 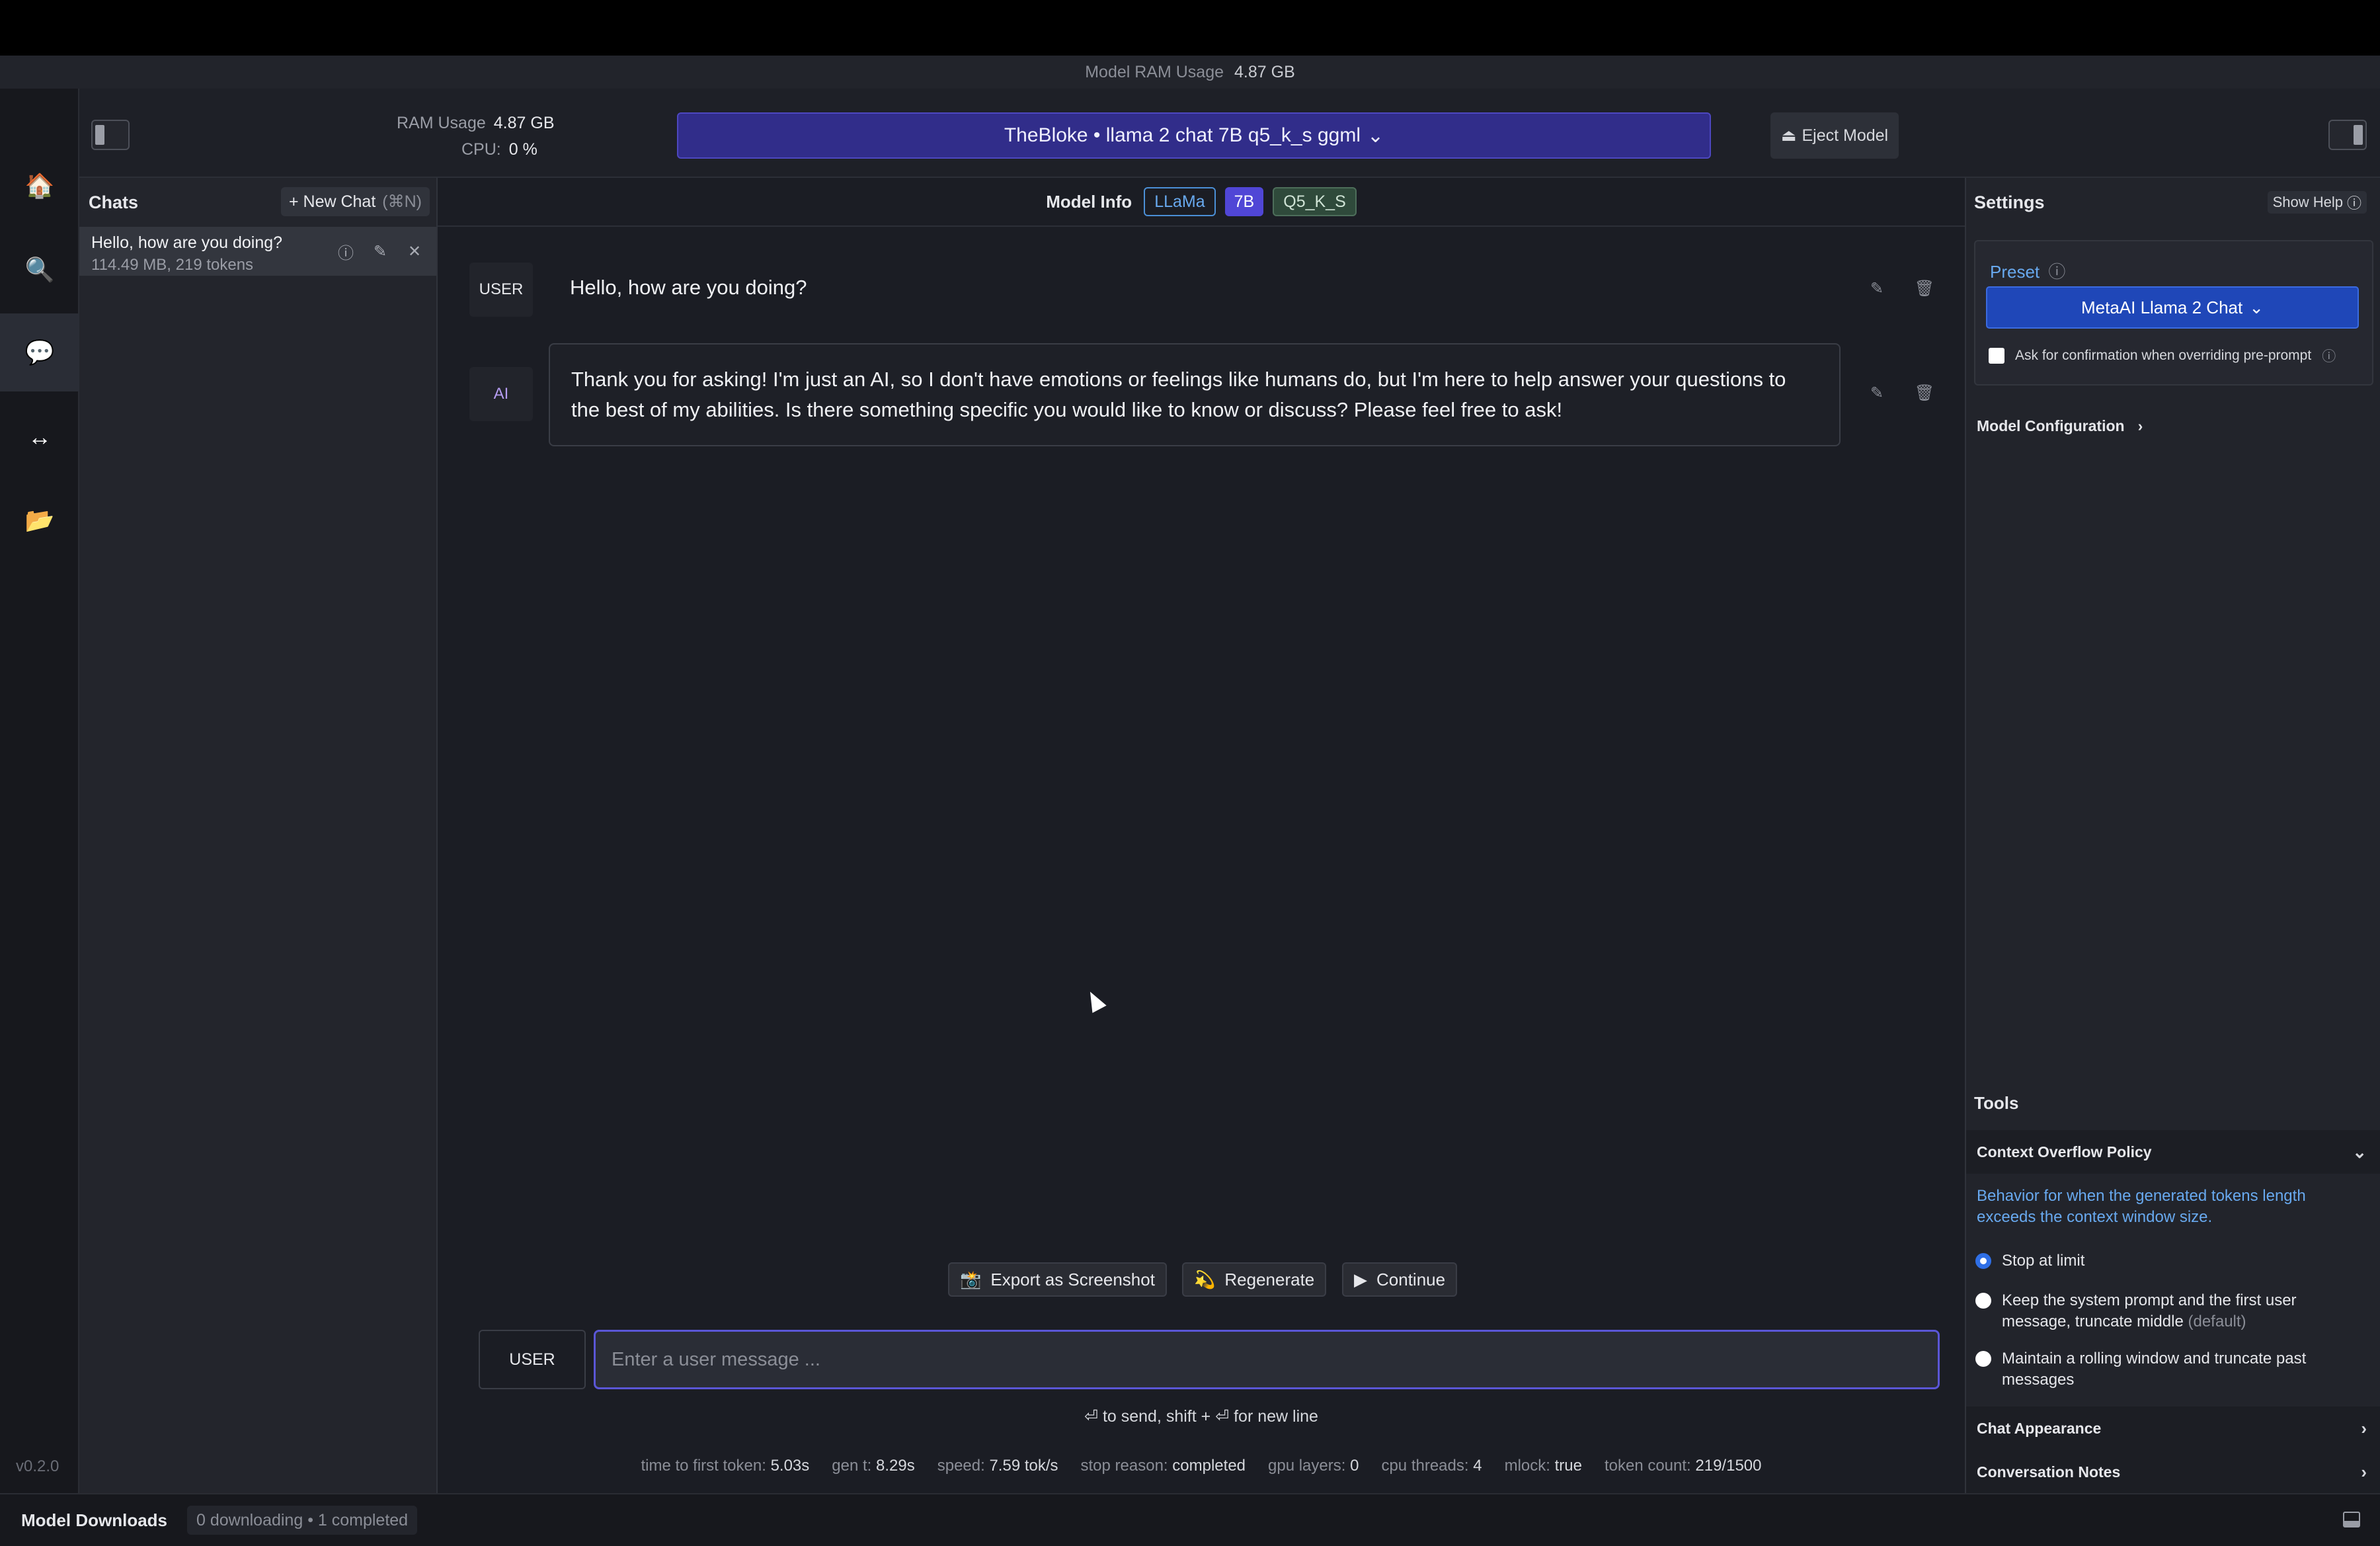 I want to click on conversation-notes-section: Conversation Notes ›, so click(x=2173, y=1472).